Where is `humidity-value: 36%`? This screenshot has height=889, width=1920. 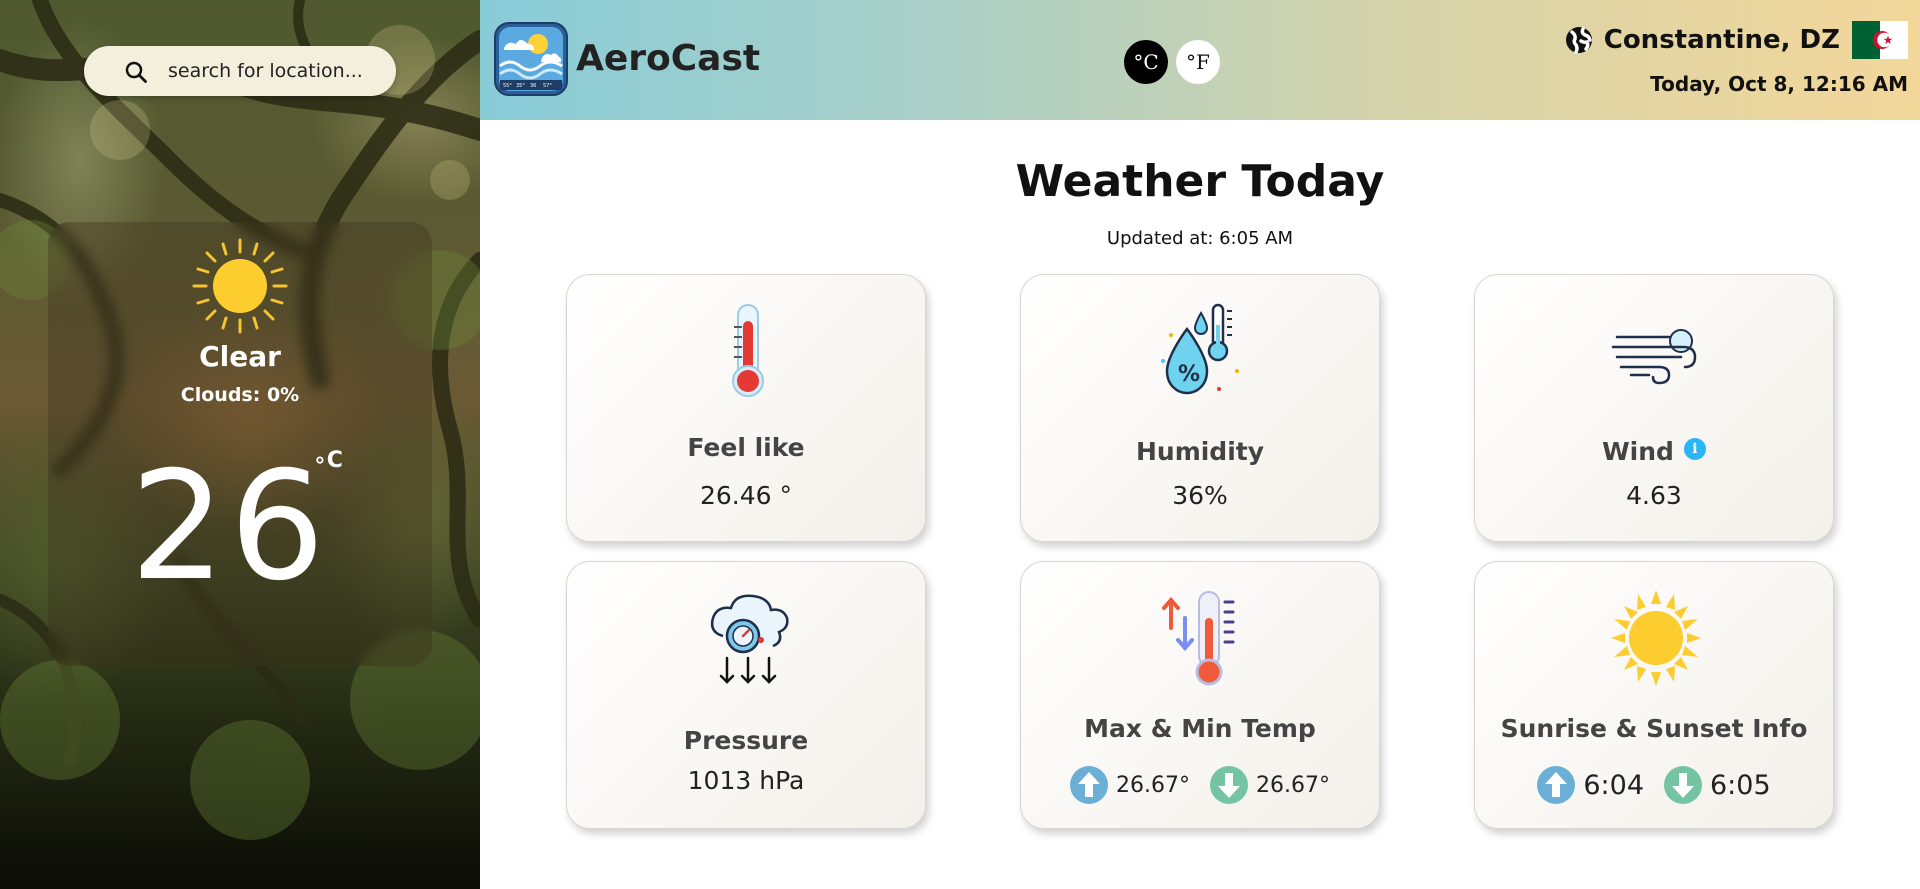
humidity-value: 36% is located at coordinates (1200, 495).